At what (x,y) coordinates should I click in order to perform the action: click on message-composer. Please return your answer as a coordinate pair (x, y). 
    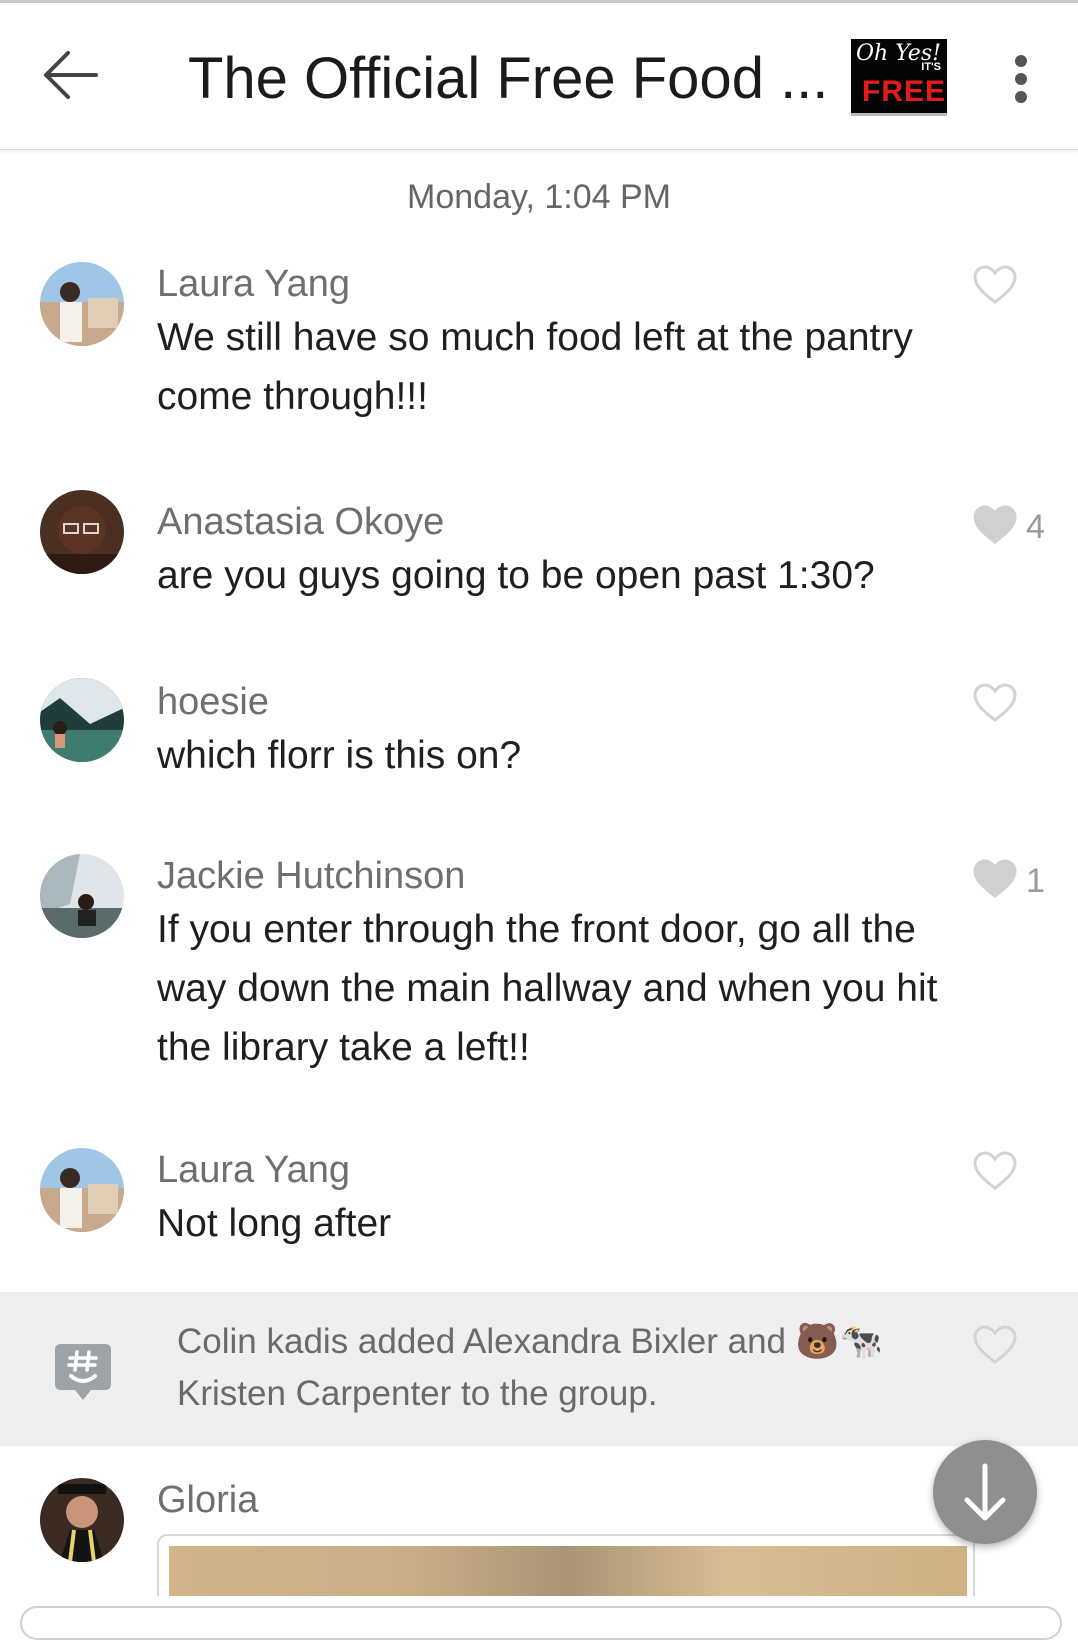
    Looking at the image, I should click on (541, 1623).